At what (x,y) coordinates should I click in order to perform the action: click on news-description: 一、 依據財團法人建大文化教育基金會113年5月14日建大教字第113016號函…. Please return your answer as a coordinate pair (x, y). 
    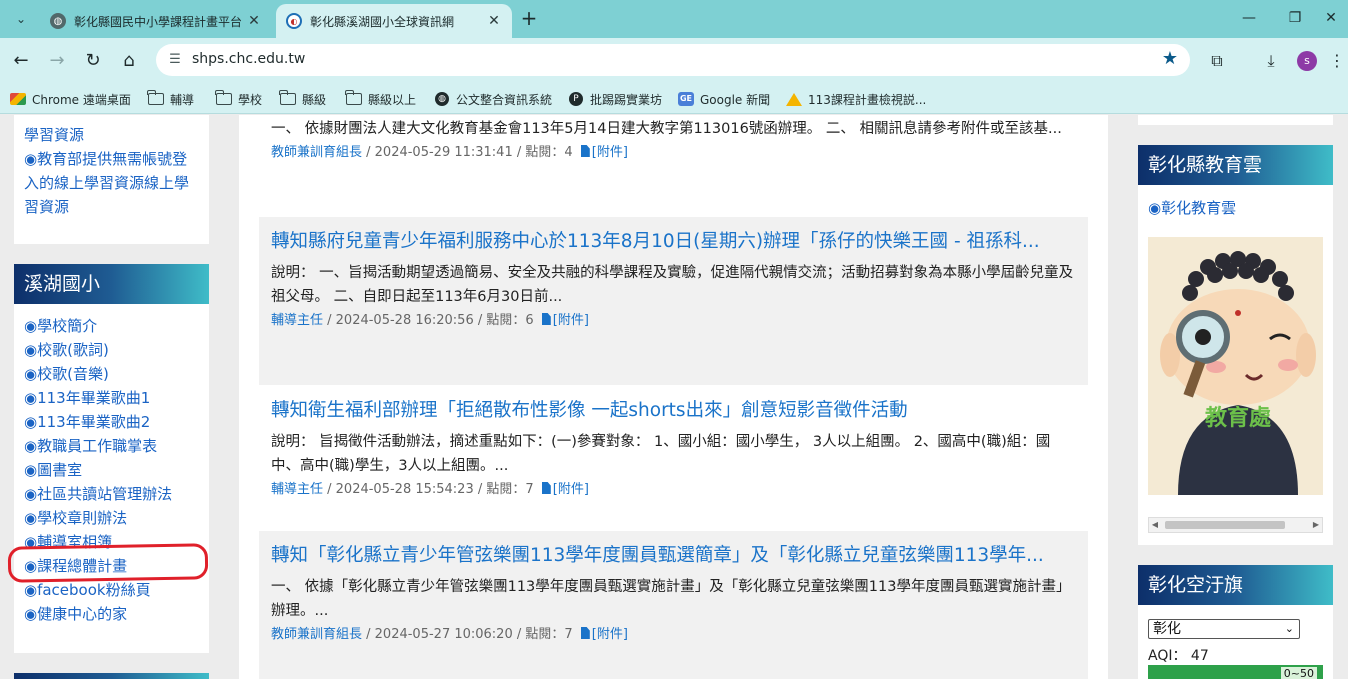
    Looking at the image, I should click on (666, 129).